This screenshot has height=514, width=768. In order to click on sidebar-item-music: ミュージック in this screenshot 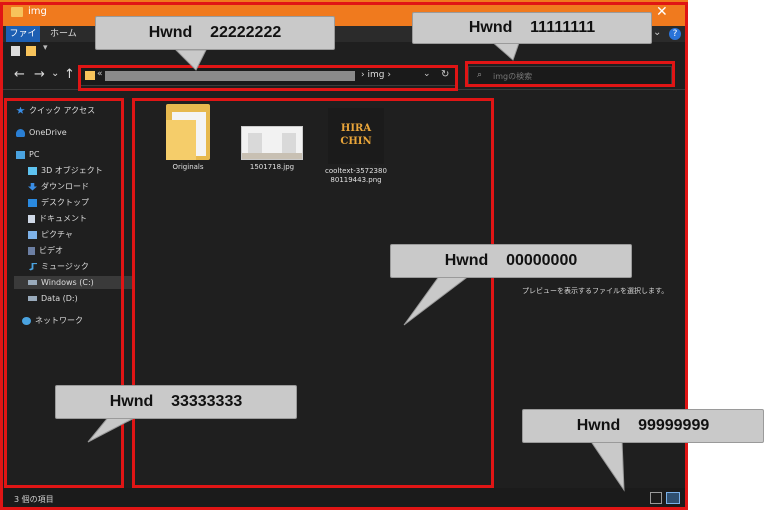, I will do `click(58, 266)`.